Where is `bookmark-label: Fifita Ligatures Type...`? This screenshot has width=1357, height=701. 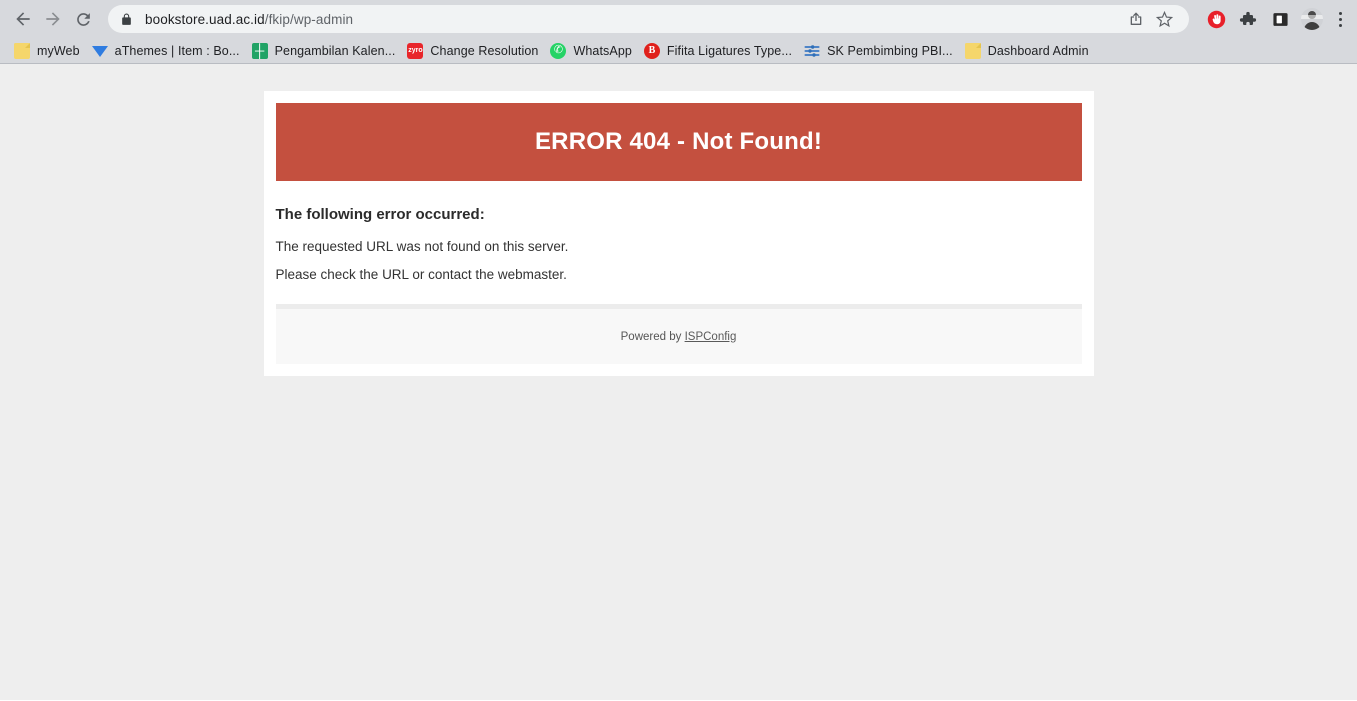 bookmark-label: Fifita Ligatures Type... is located at coordinates (729, 50).